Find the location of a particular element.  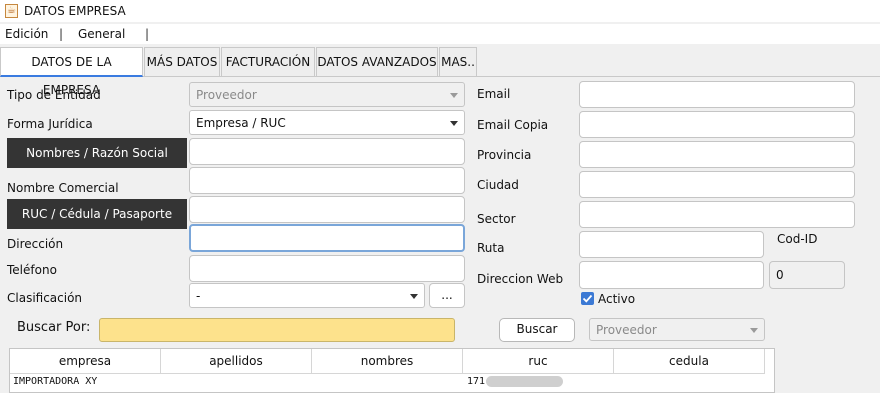

window-title: DATOS EMPRESA is located at coordinates (75, 11).